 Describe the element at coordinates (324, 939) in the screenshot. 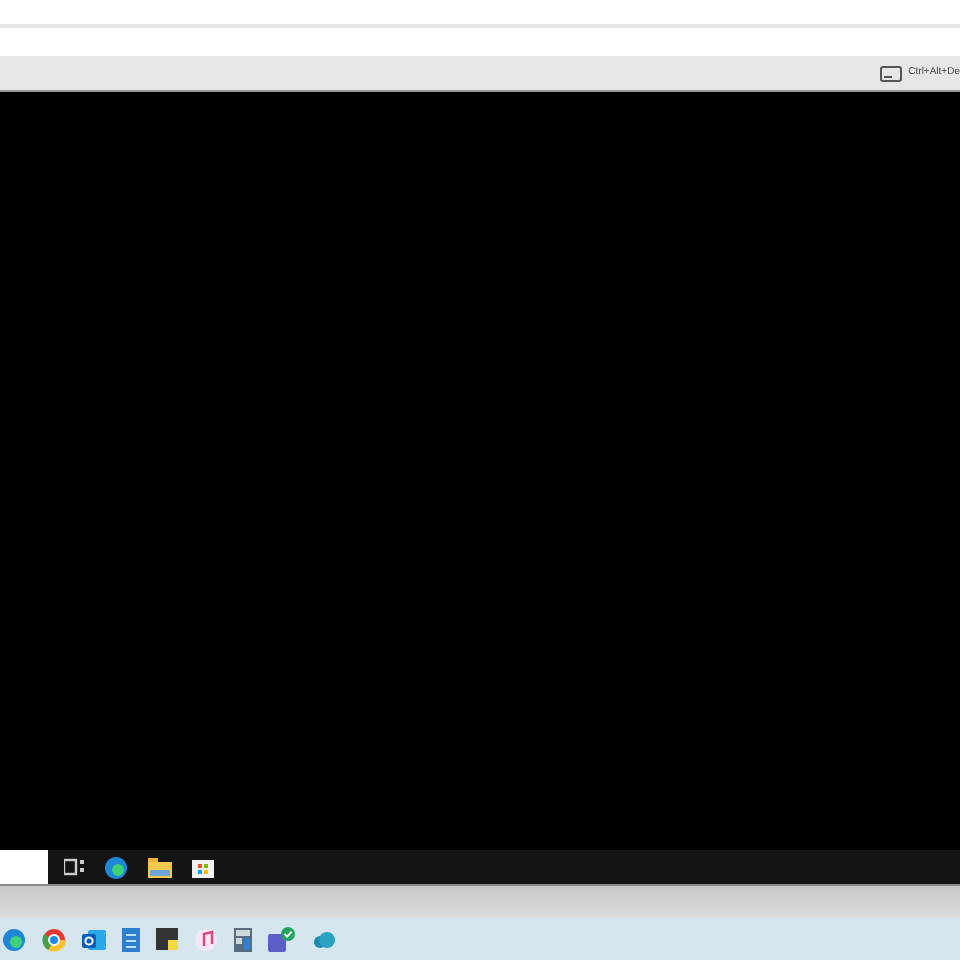

I see `cloud-icon` at that location.